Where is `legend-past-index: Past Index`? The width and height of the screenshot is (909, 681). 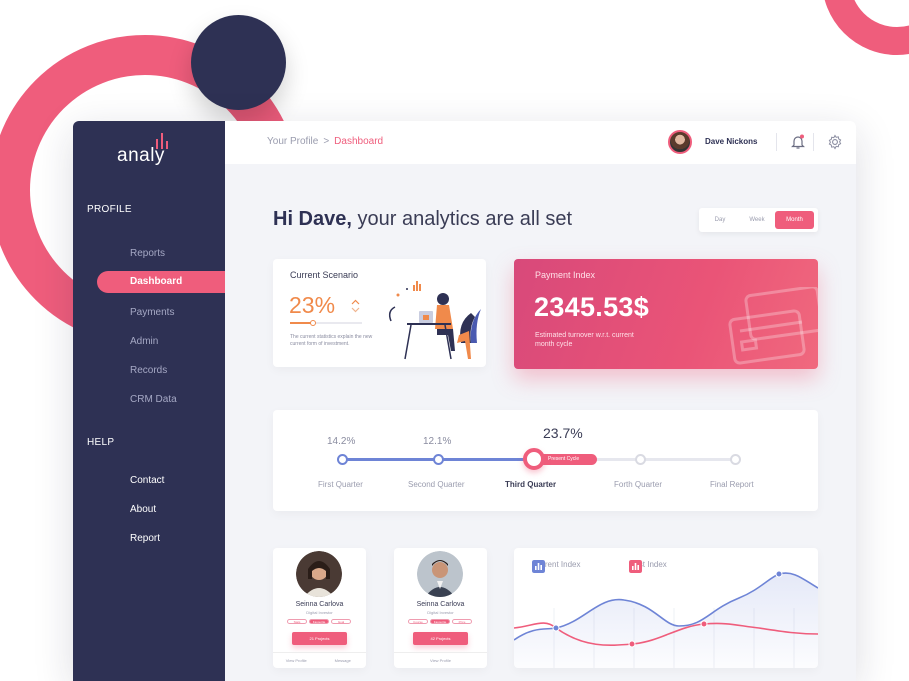 legend-past-index: Past Index is located at coordinates (648, 566).